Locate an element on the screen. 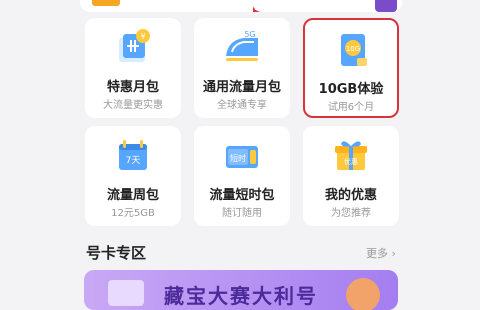  tile-10gb-trial: 10G 10GB体验 试用6个月 is located at coordinates (351, 68).